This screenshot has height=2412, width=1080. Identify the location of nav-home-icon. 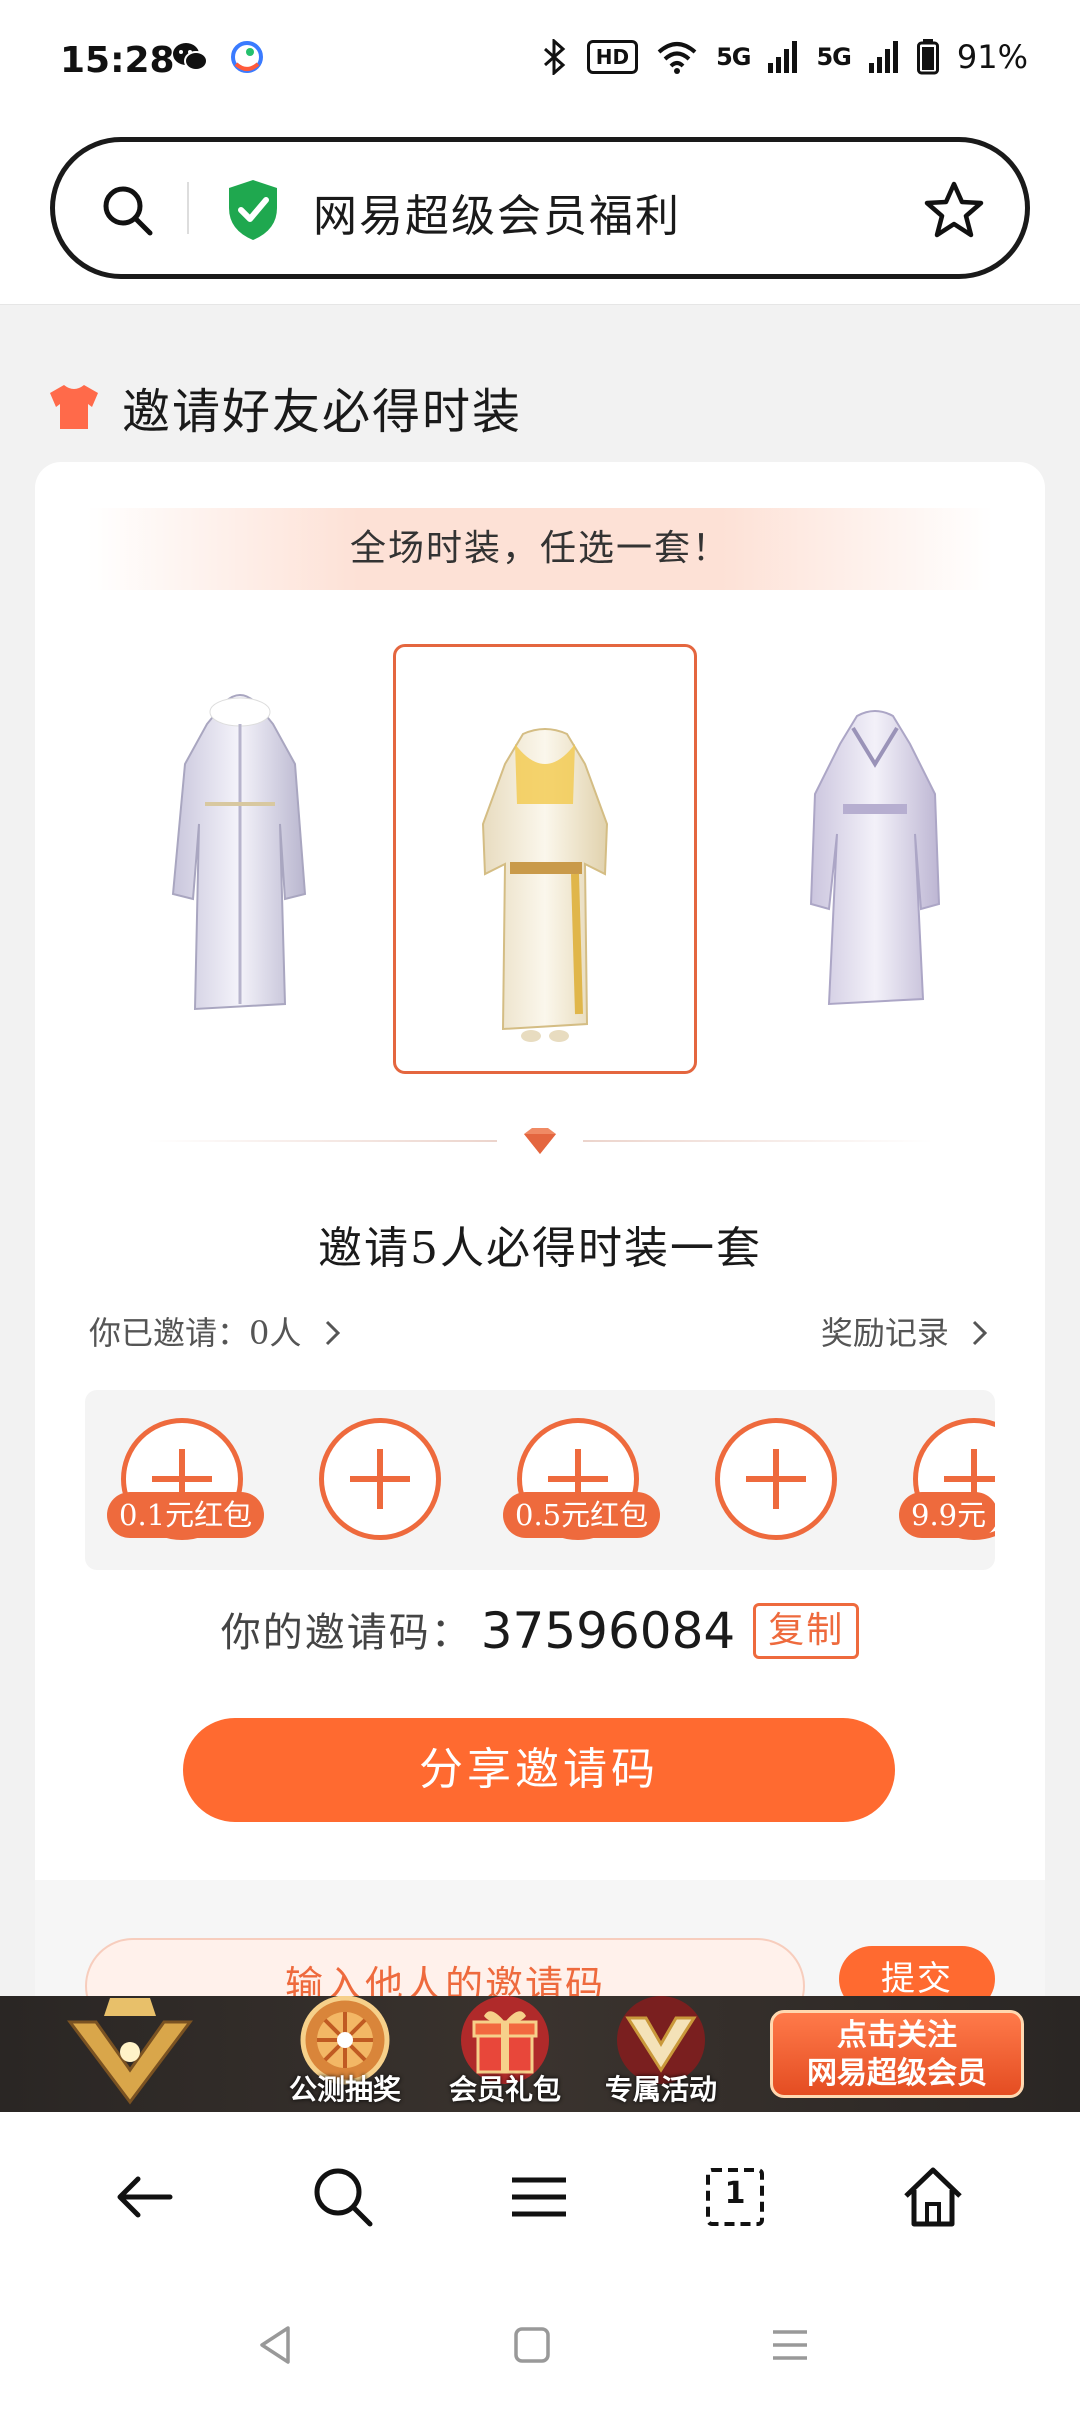
(532, 2345).